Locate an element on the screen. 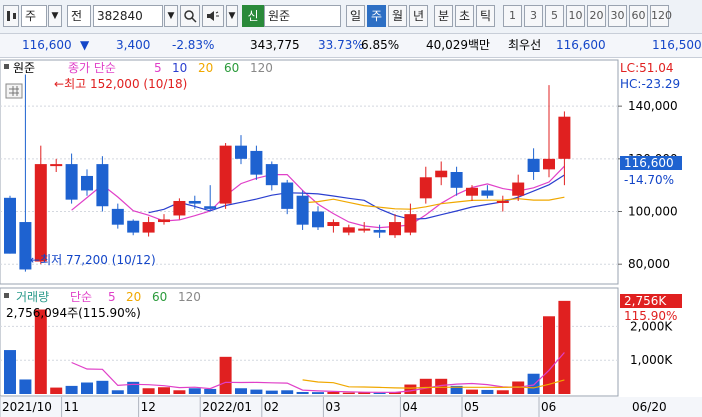 Image resolution: width=702 pixels, height=417 pixels. interval-tab-5: 5 is located at coordinates (554, 16).